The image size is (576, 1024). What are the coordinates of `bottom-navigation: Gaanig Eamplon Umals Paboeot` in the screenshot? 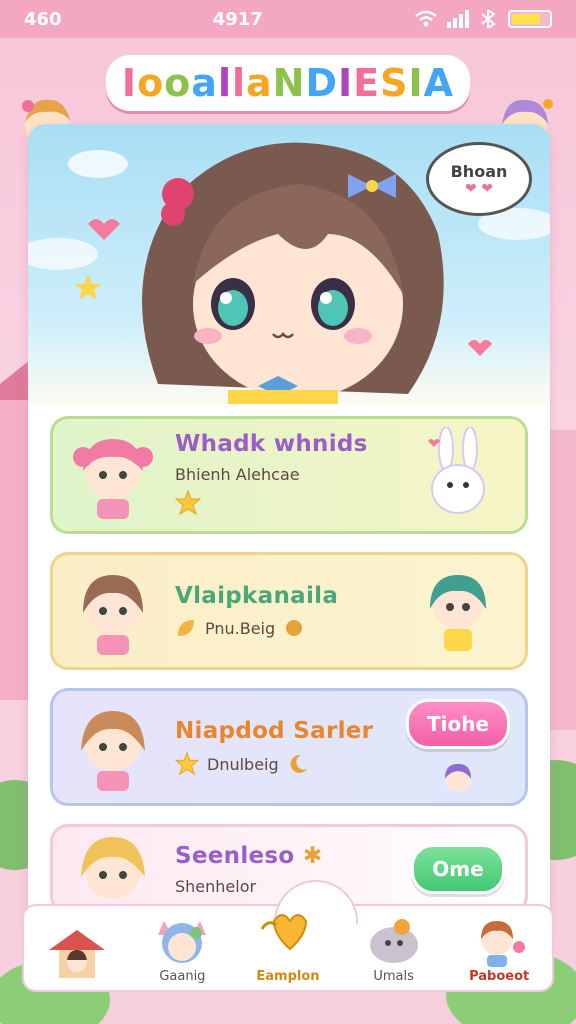 It's located at (288, 936).